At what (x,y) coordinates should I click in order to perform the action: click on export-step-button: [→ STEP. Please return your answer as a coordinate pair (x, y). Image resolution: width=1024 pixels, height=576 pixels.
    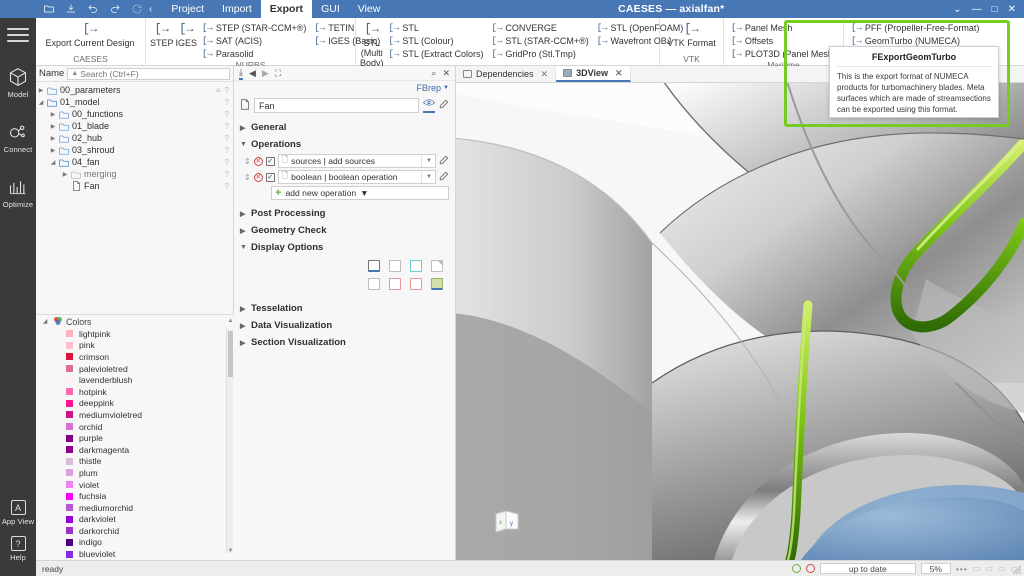
    Looking at the image, I should click on (162, 34).